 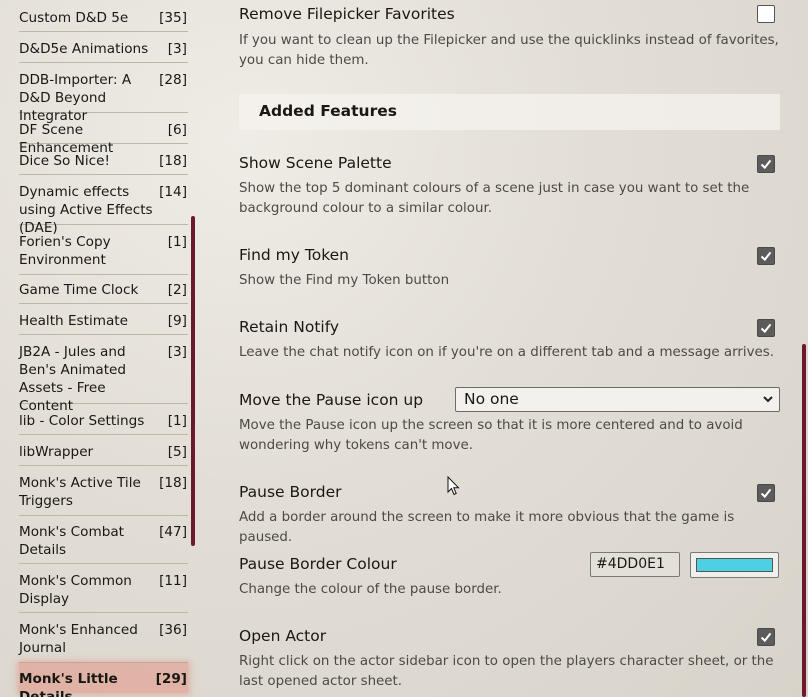 I want to click on remove-favorites-checkbox, so click(x=766, y=14).